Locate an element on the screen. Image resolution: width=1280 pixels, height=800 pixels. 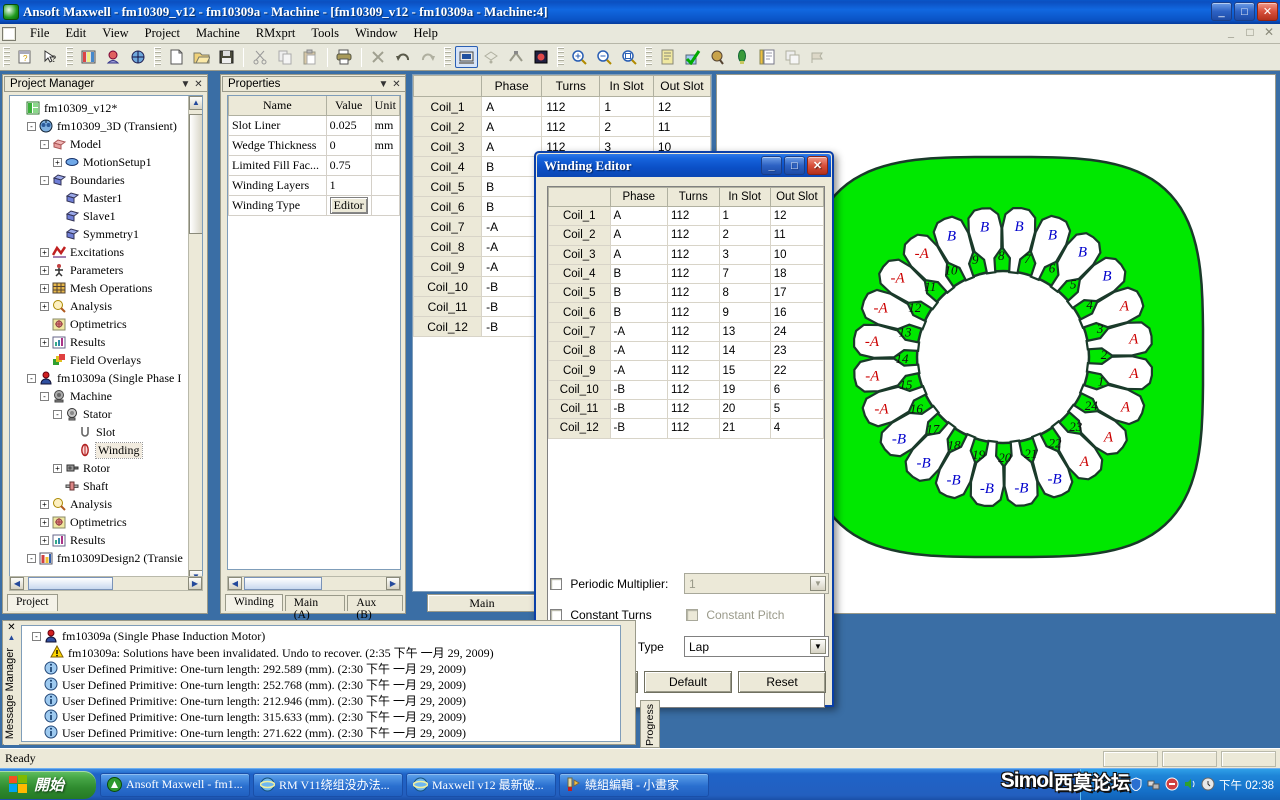
coil-data-cell: B is located at coordinates (512, 186).